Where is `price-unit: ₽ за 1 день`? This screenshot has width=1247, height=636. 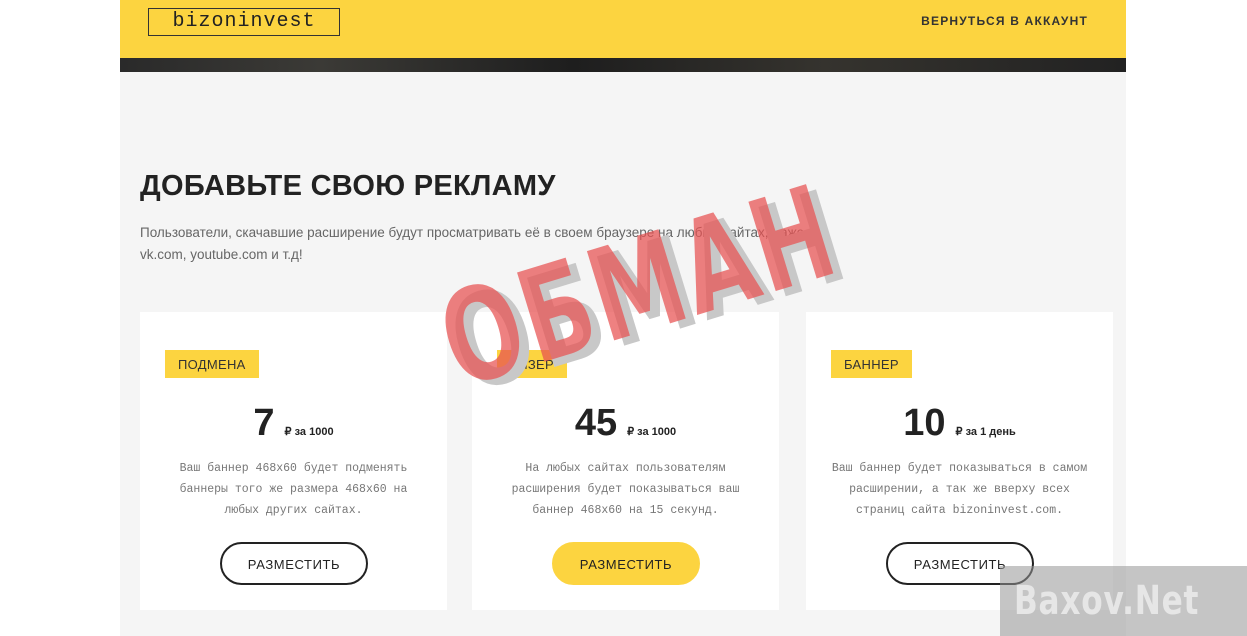
price-unit: ₽ за 1 день is located at coordinates (985, 432).